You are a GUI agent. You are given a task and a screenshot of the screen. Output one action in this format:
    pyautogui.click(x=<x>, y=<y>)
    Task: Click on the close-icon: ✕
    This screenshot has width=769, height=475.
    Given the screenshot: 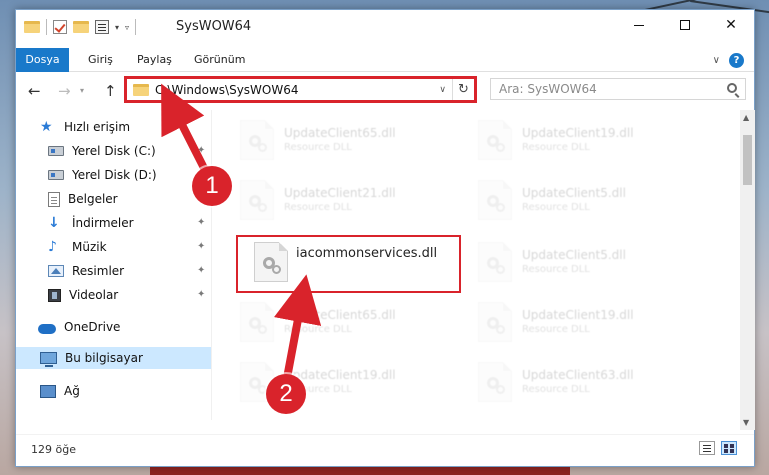 What is the action you would take?
    pyautogui.click(x=731, y=25)
    